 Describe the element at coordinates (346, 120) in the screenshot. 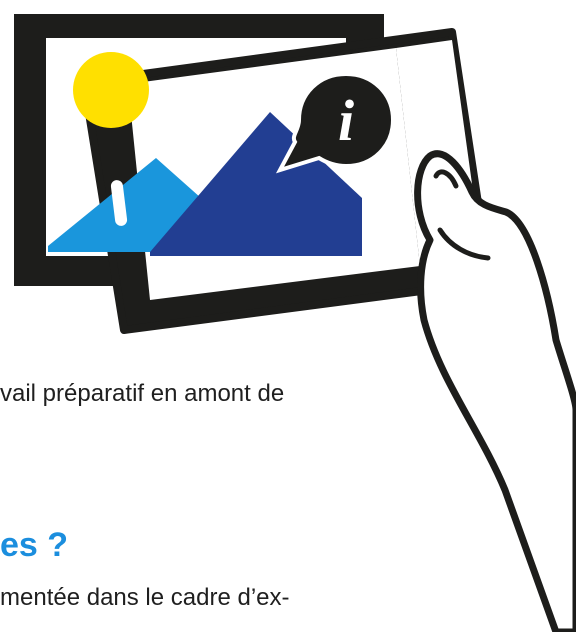

I see `info-letter: i` at that location.